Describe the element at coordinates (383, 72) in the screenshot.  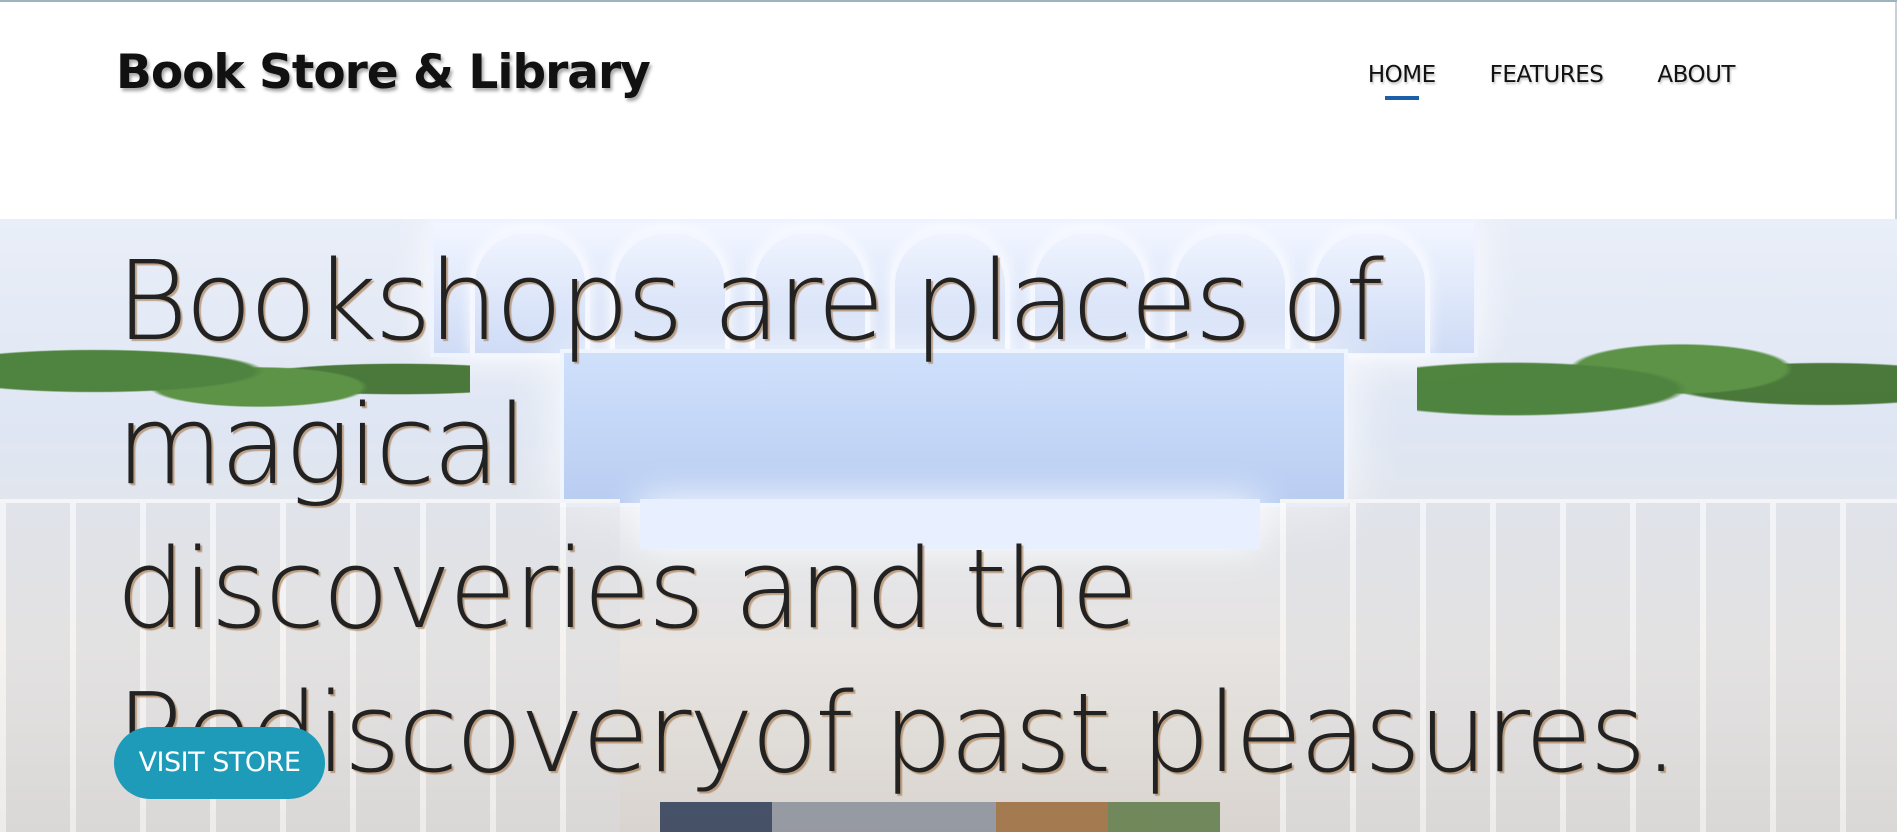
I see `site-brand: Book Store & Library` at that location.